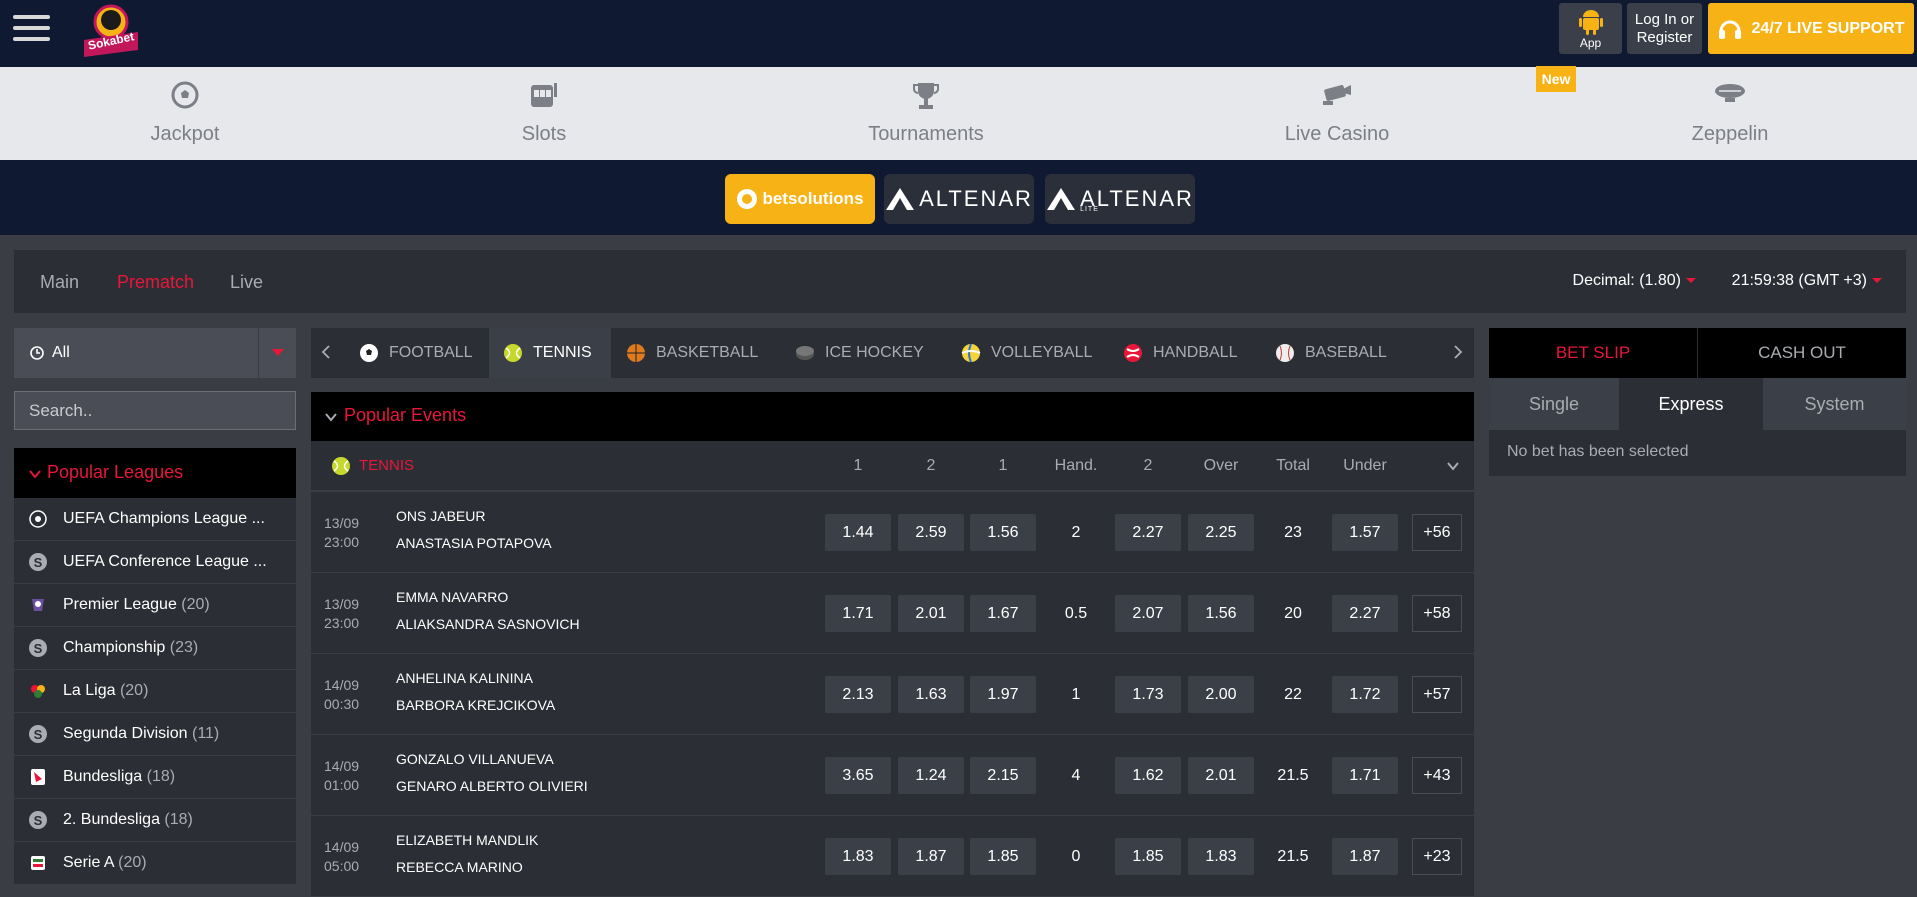 This screenshot has width=1917, height=897. Describe the element at coordinates (1337, 95) in the screenshot. I see `camera-icon` at that location.